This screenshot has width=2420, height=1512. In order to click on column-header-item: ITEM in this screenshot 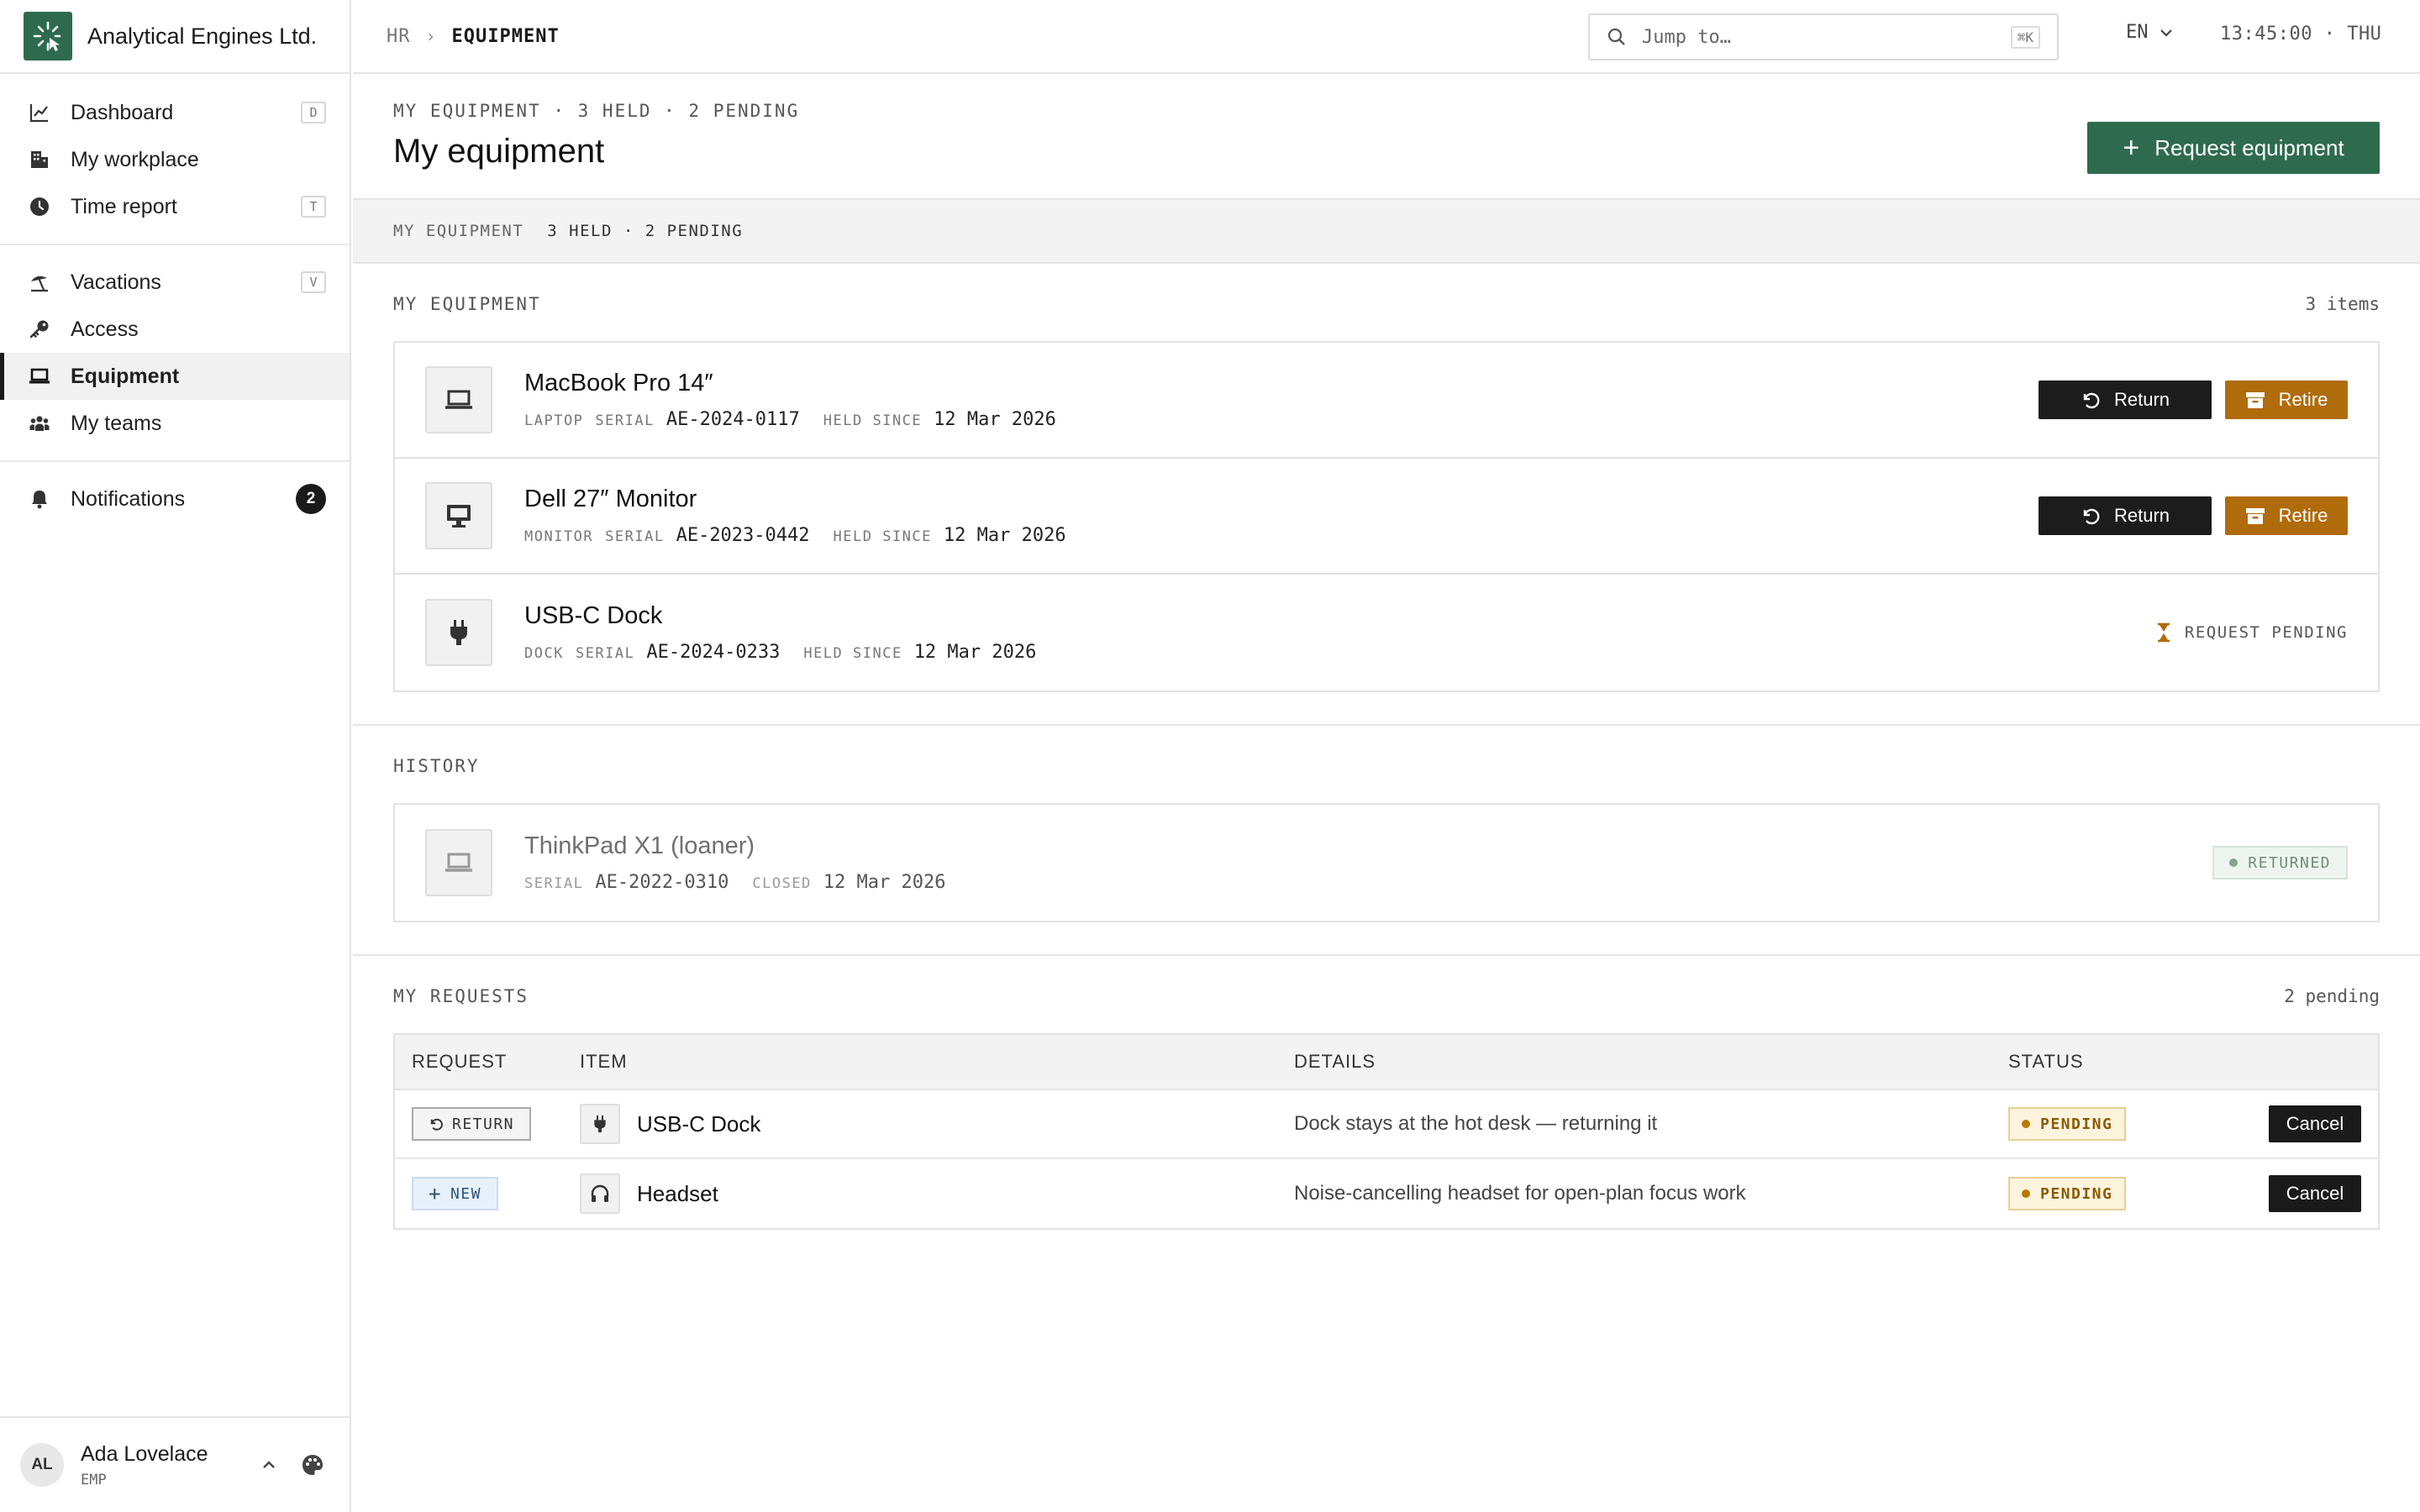, I will do `click(604, 1061)`.